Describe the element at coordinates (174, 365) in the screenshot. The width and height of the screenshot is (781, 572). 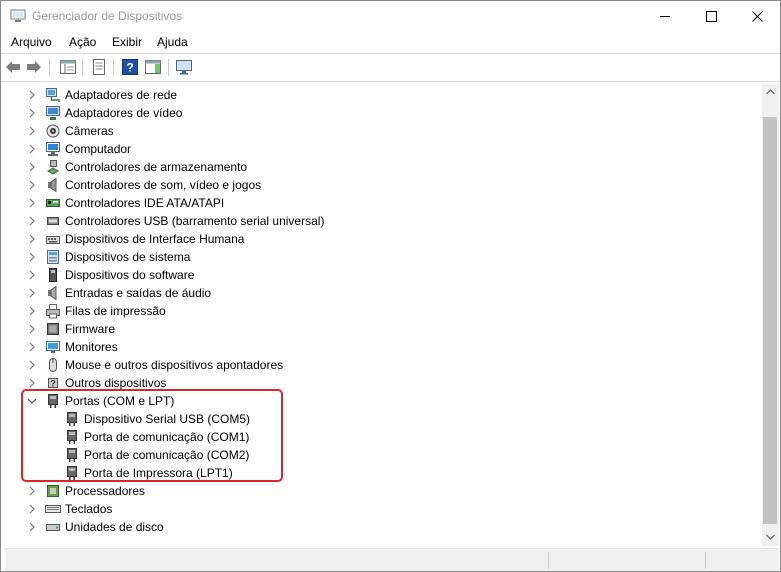
I see `tree-item-mouse-label: Mouse e outros dispositivos apontadores` at that location.